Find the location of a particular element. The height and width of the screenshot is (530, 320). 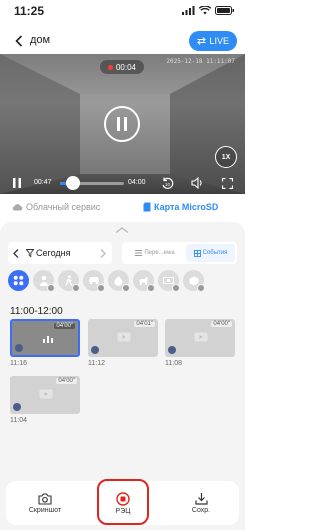

tab-cloud-service: Облачный сервис is located at coordinates (56, 207).